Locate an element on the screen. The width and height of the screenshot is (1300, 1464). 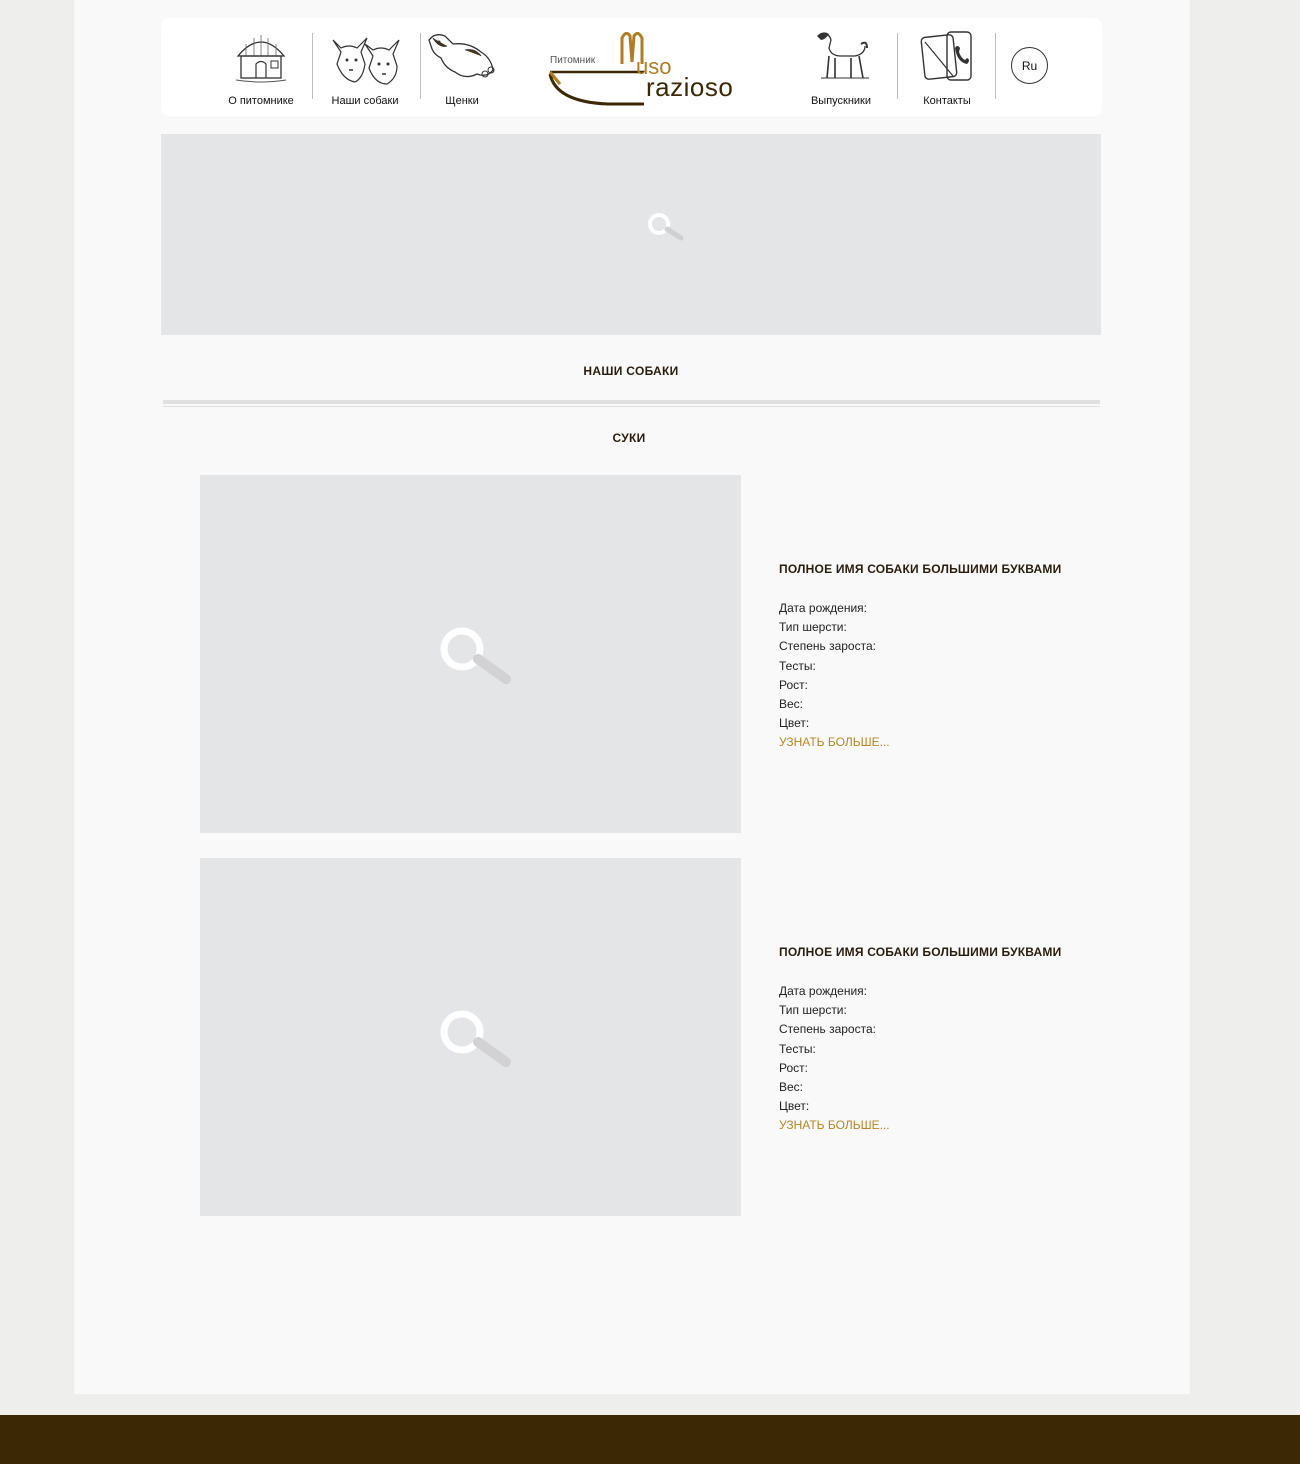
house-icon is located at coordinates (261, 59).